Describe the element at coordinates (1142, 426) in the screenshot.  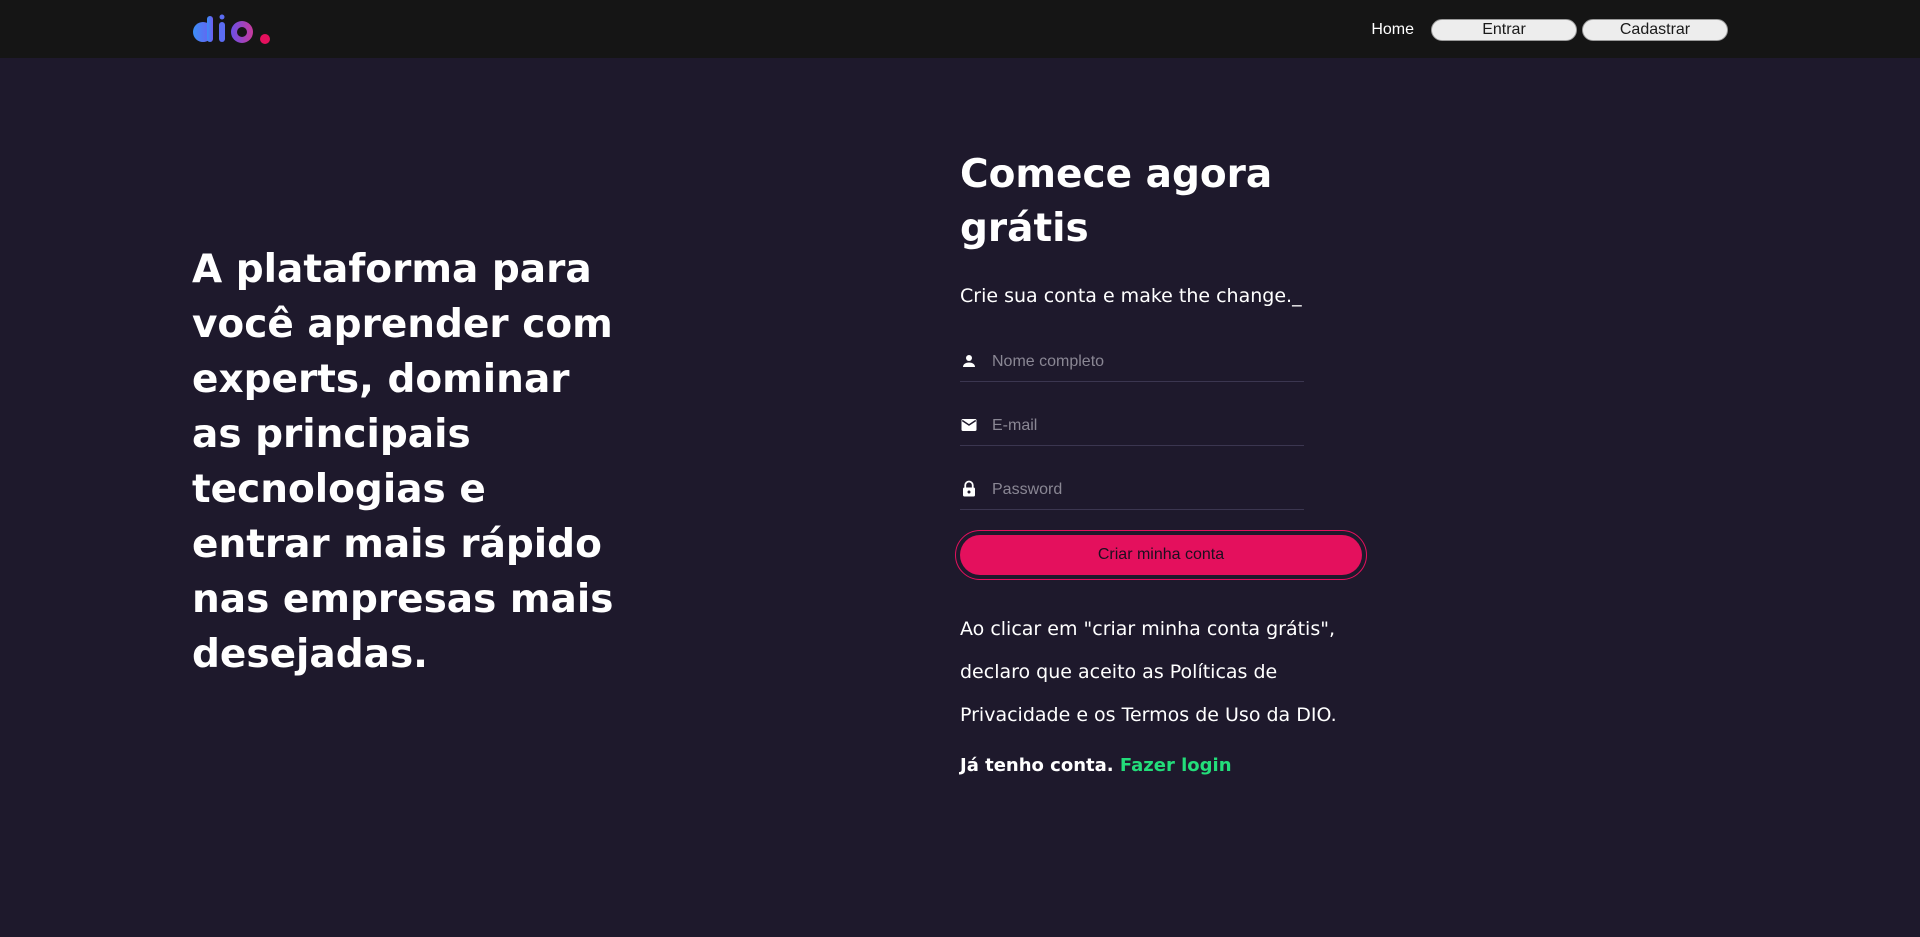
I see `email-input` at that location.